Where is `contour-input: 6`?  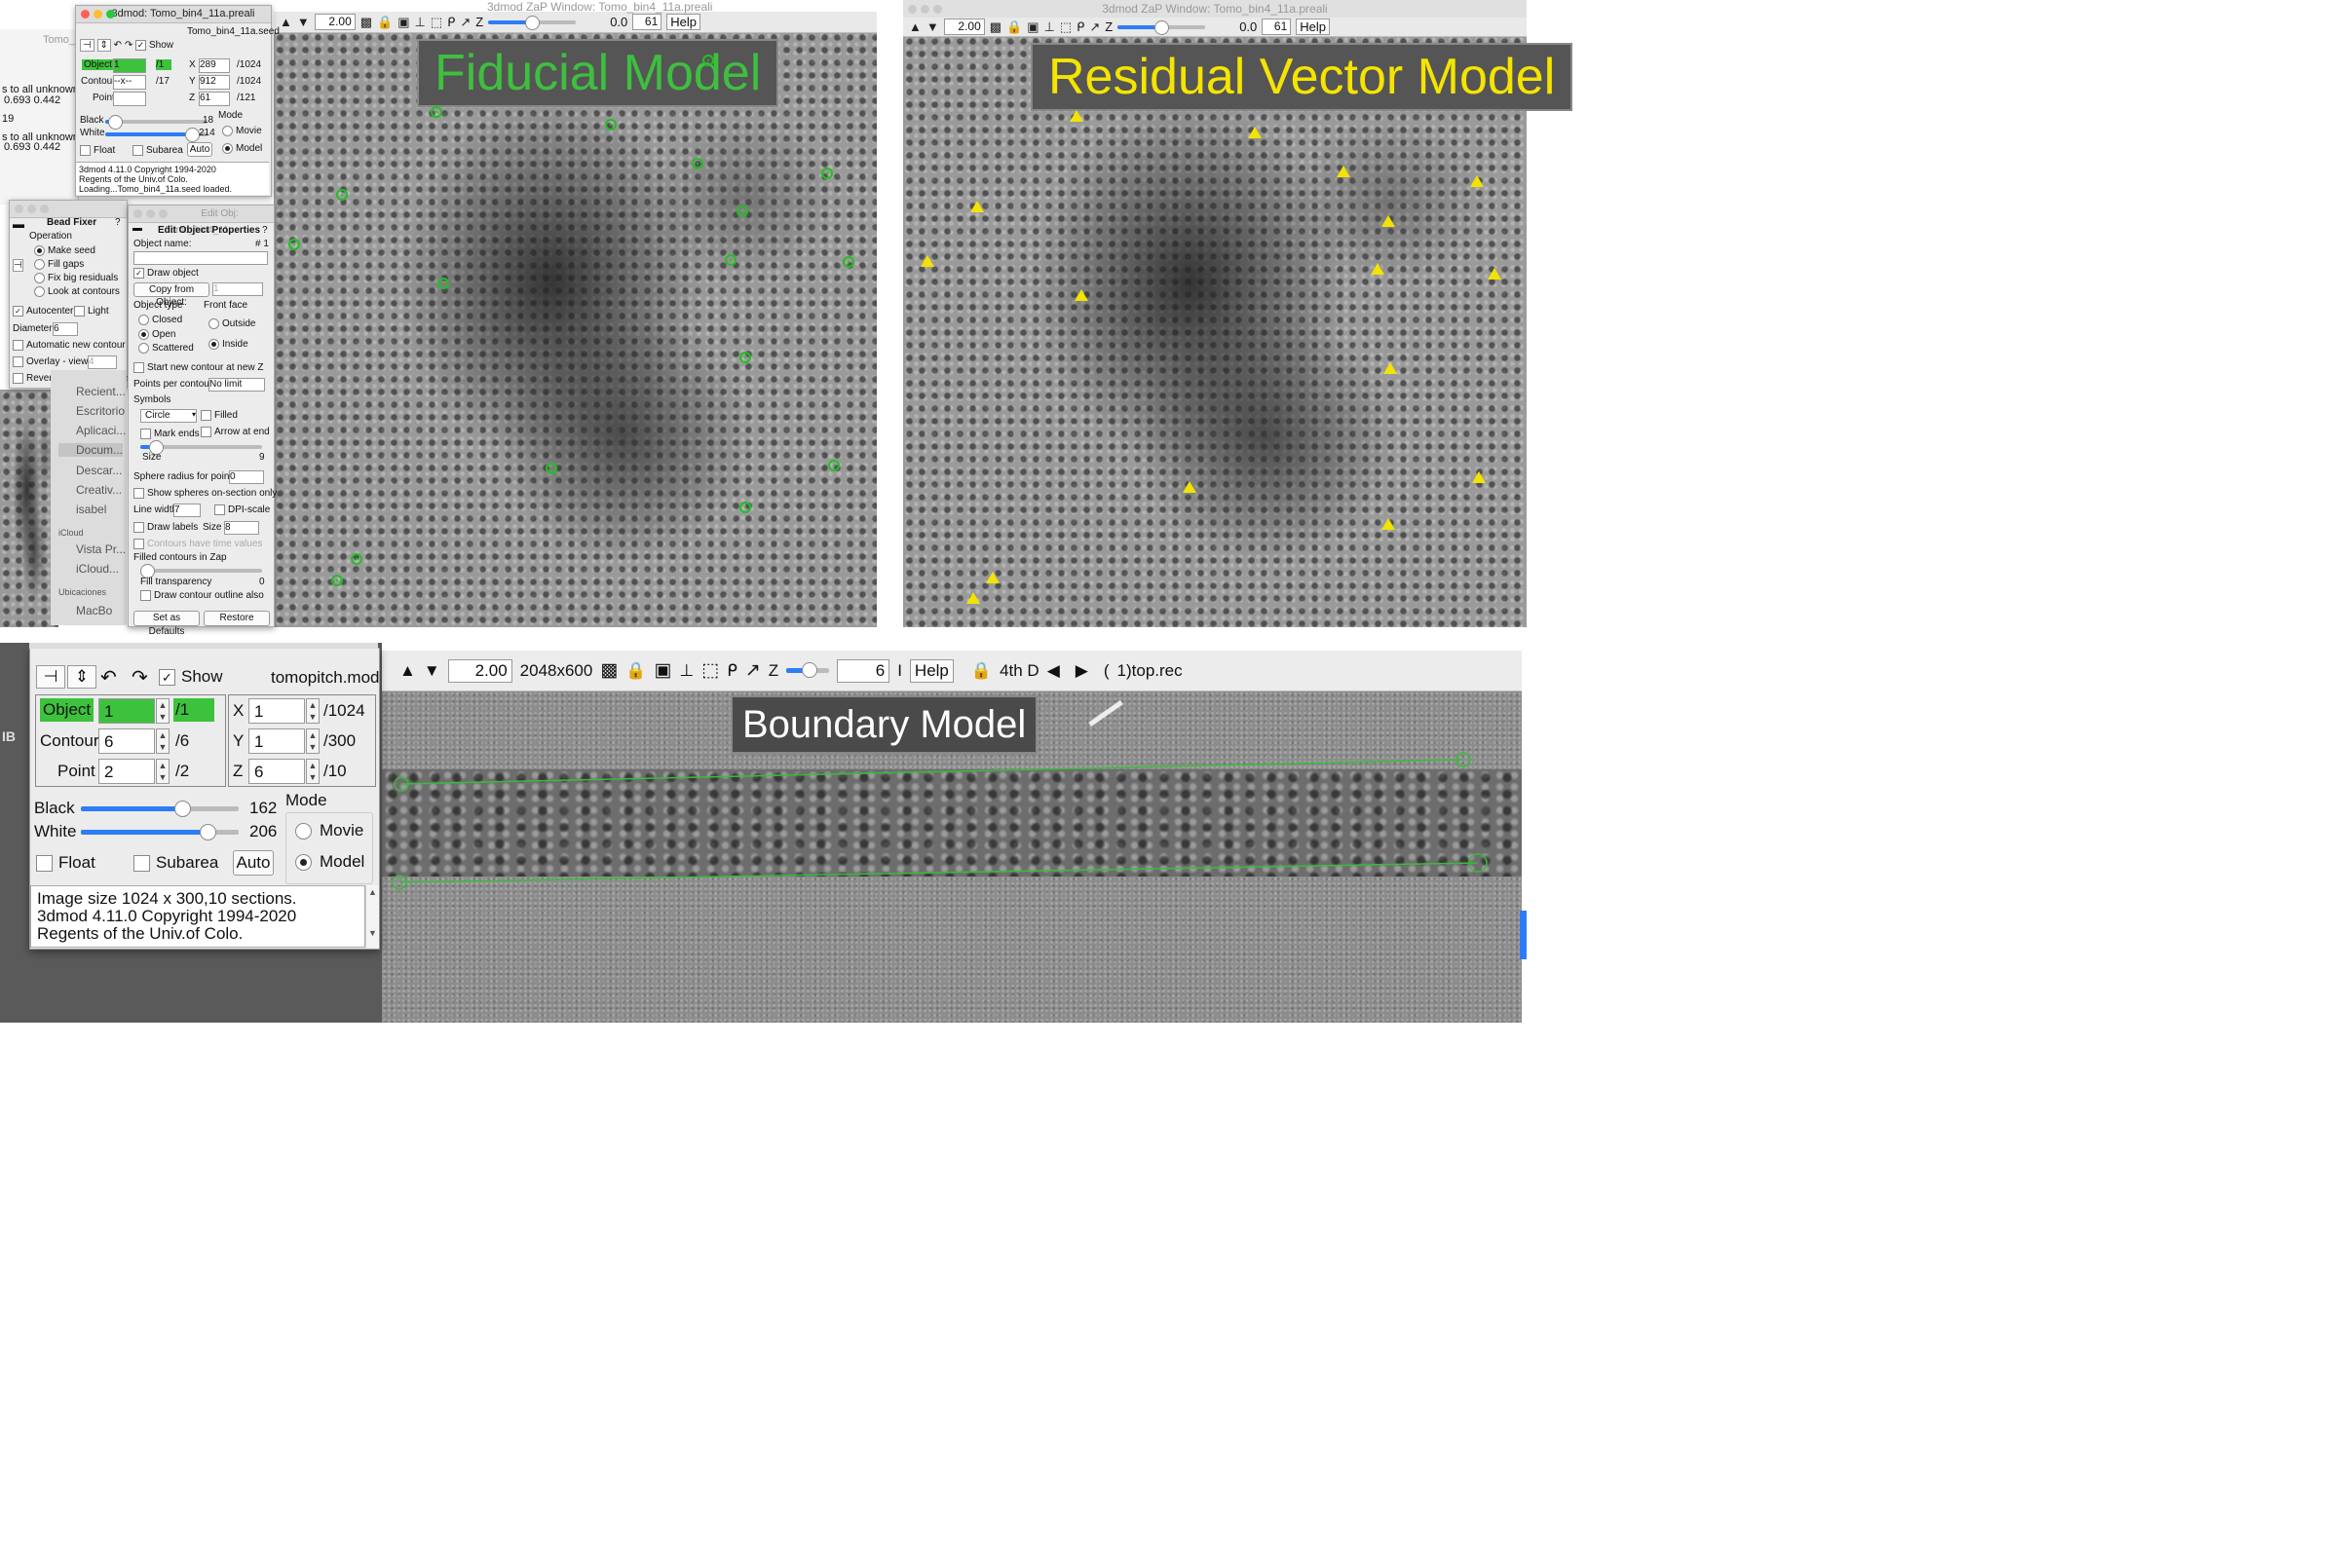 contour-input: 6 is located at coordinates (126, 741).